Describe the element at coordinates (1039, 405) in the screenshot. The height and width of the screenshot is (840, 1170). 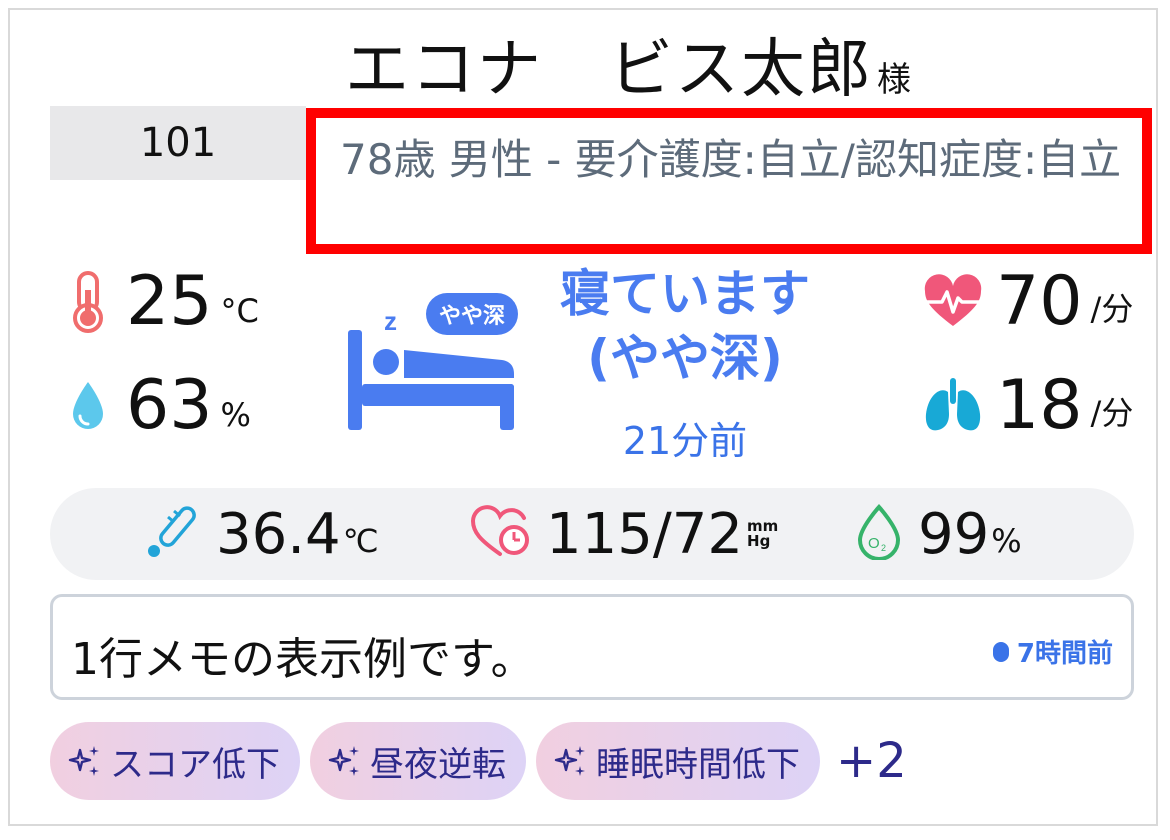
I see `respiration-rate-value: 18` at that location.